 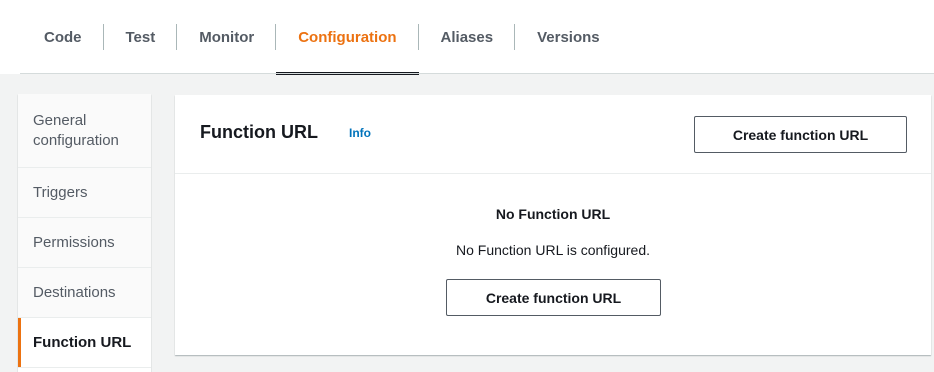 I want to click on tab-configuration: Configuration, so click(x=347, y=37).